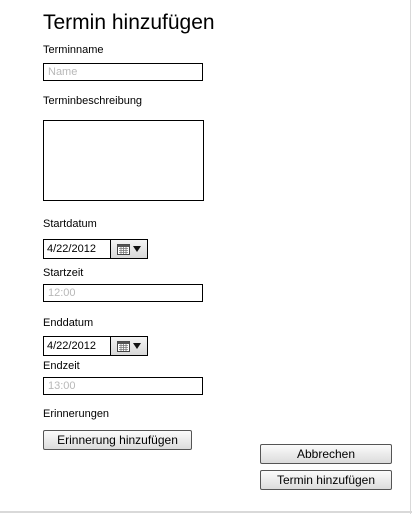  What do you see at coordinates (76, 414) in the screenshot?
I see `reminders-label: Erinnerungen` at bounding box center [76, 414].